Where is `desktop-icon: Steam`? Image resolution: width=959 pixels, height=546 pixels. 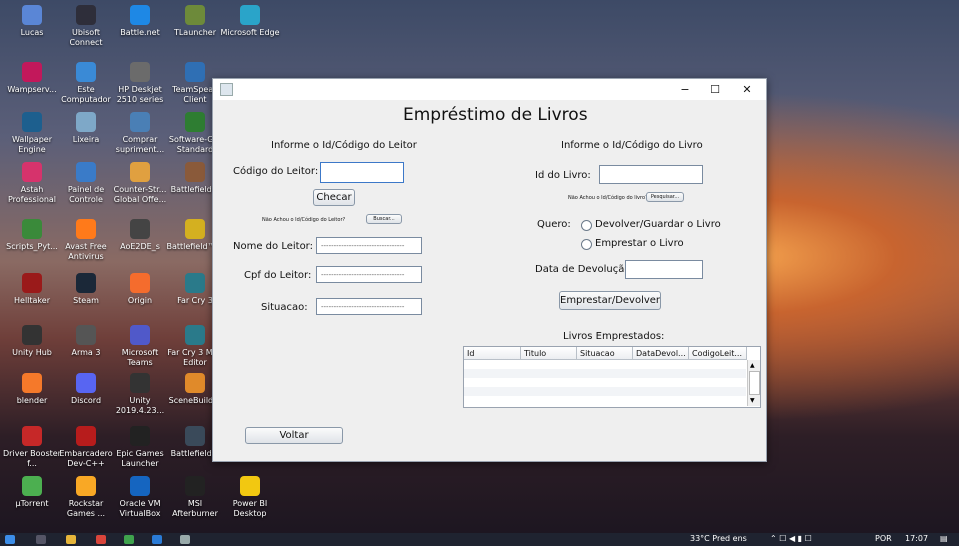 desktop-icon: Steam is located at coordinates (86, 289).